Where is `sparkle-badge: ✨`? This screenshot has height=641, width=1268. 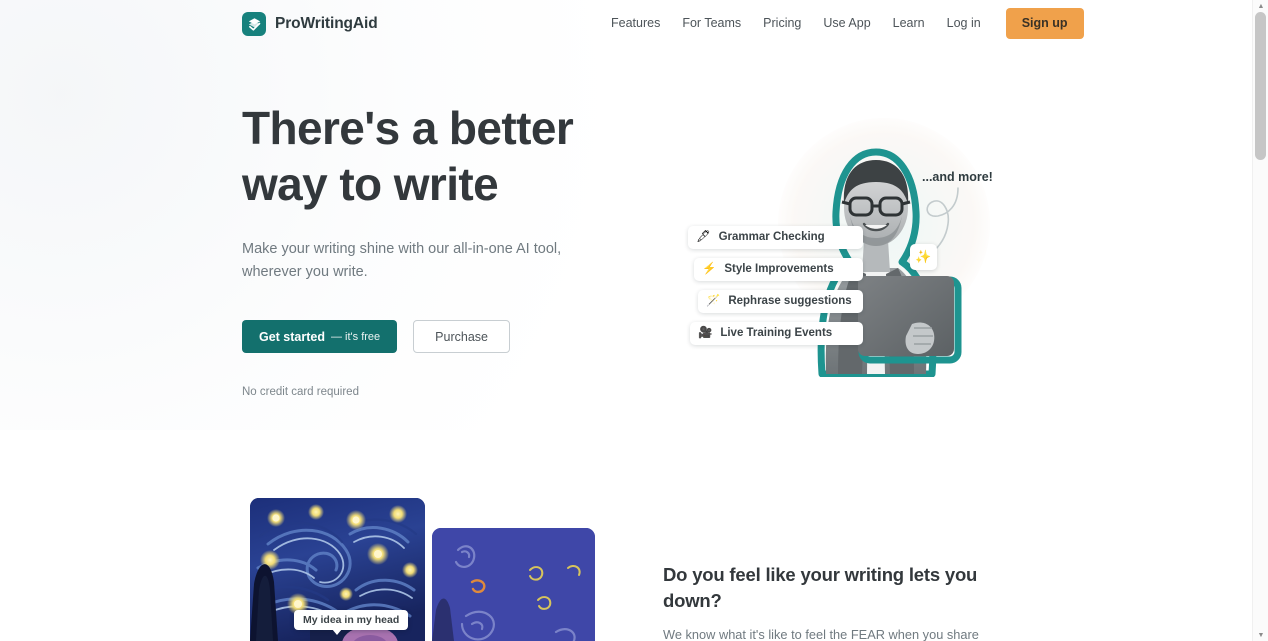 sparkle-badge: ✨ is located at coordinates (923, 257).